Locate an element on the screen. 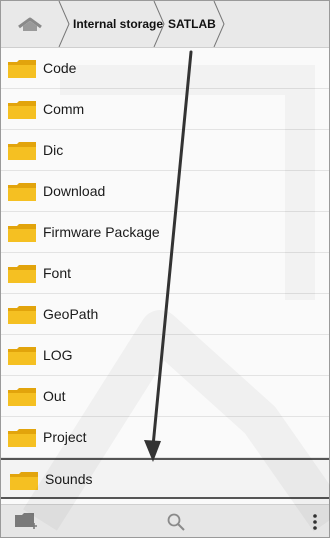  list-item-dic: Dic is located at coordinates (165, 150).